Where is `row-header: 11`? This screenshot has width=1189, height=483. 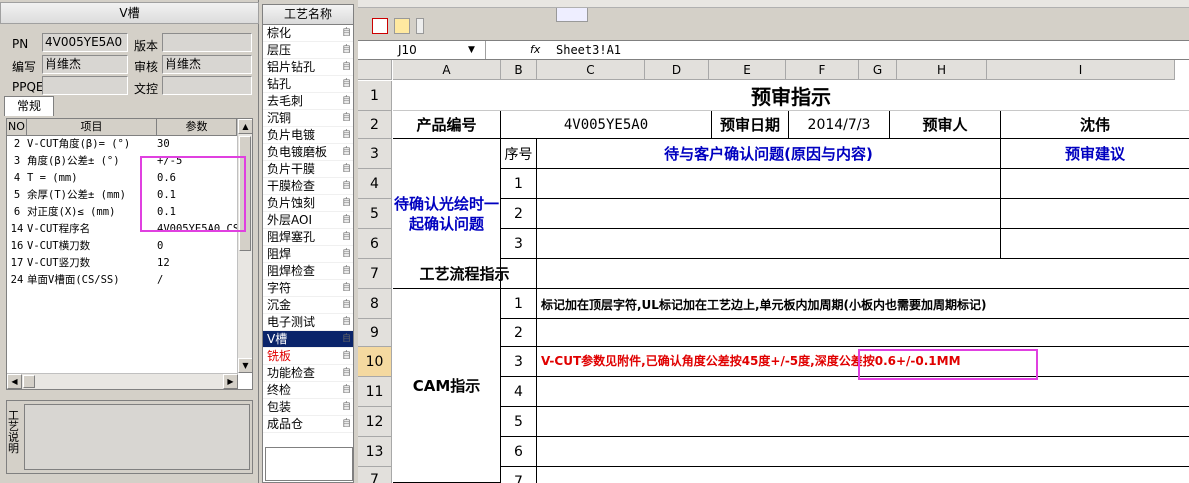
row-header: 11 is located at coordinates (375, 392).